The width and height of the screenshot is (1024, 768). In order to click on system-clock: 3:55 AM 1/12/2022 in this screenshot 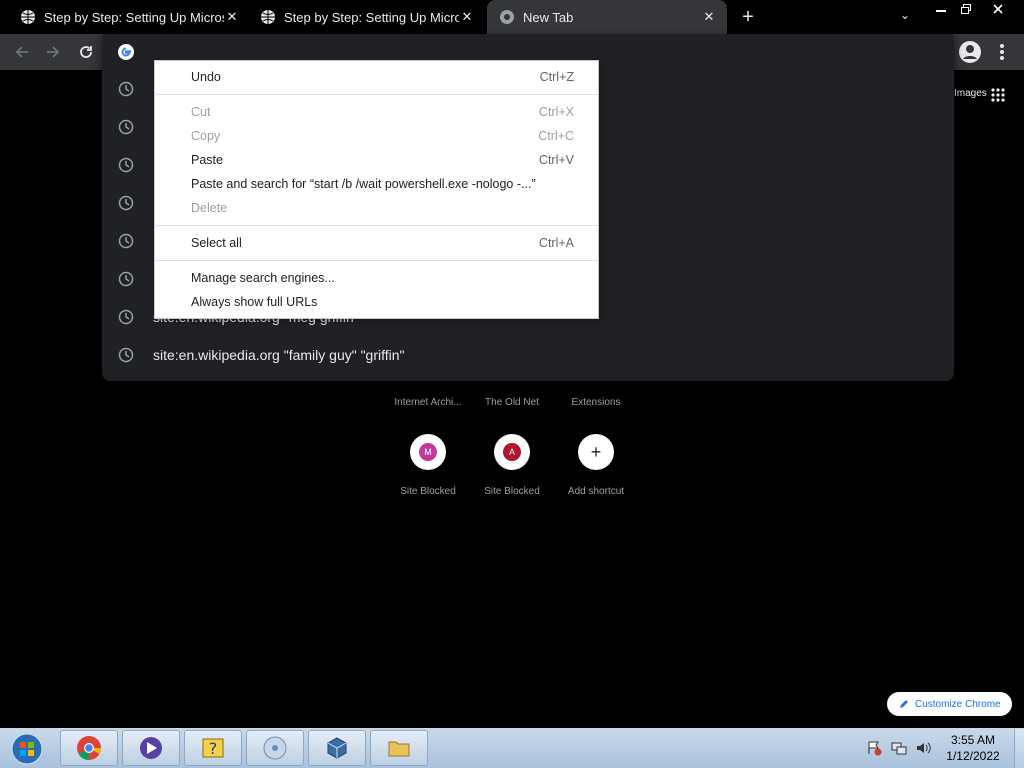, I will do `click(973, 748)`.